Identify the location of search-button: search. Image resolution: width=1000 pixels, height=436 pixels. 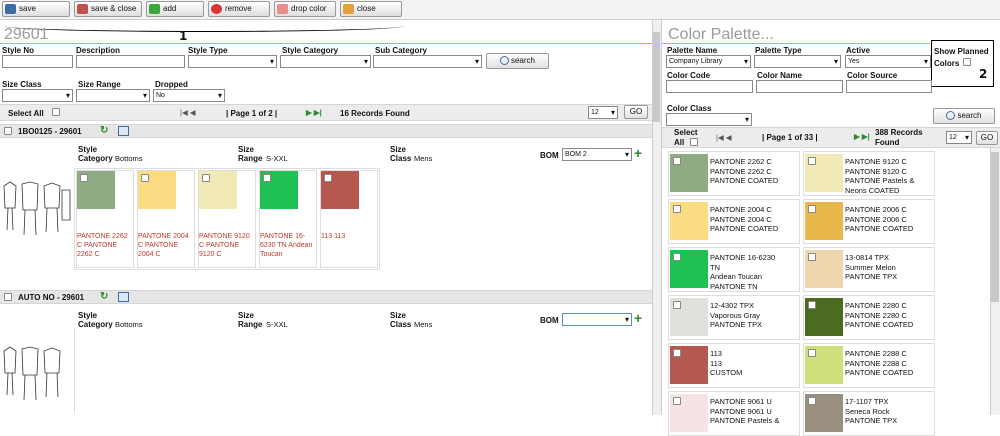
(517, 61).